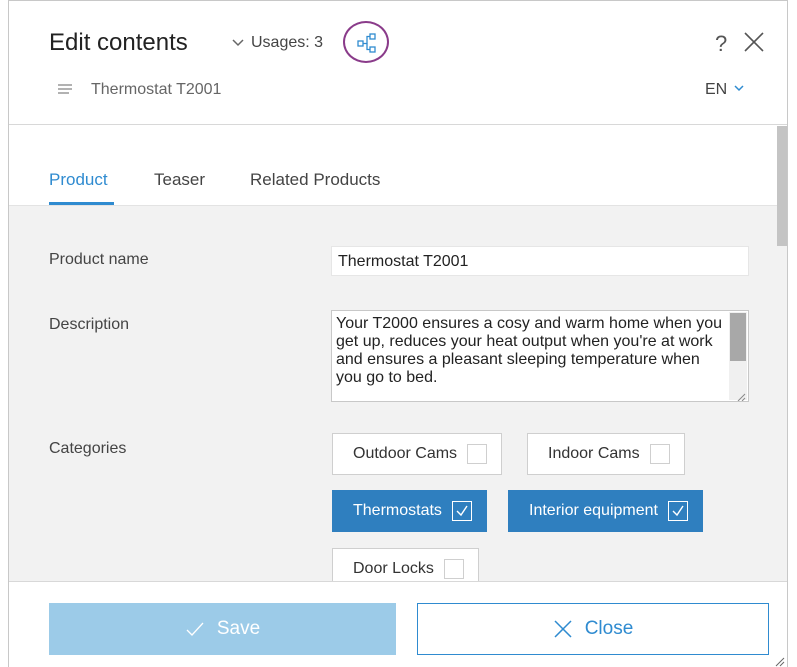 This screenshot has height=667, width=797. What do you see at coordinates (738, 356) in the screenshot?
I see `description-scrollbar` at bounding box center [738, 356].